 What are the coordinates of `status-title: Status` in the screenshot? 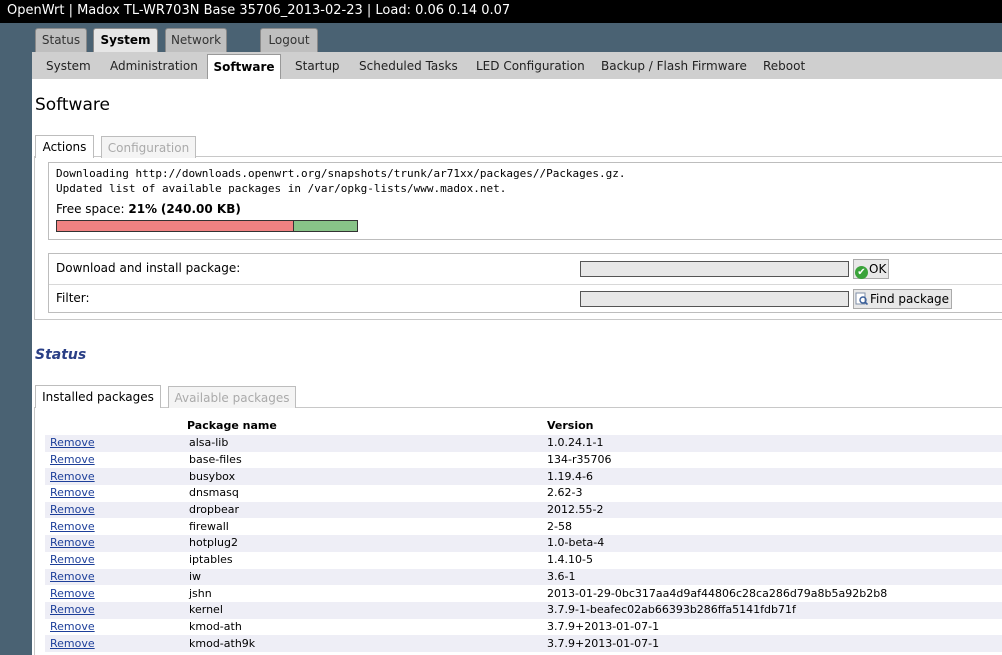 It's located at (61, 355).